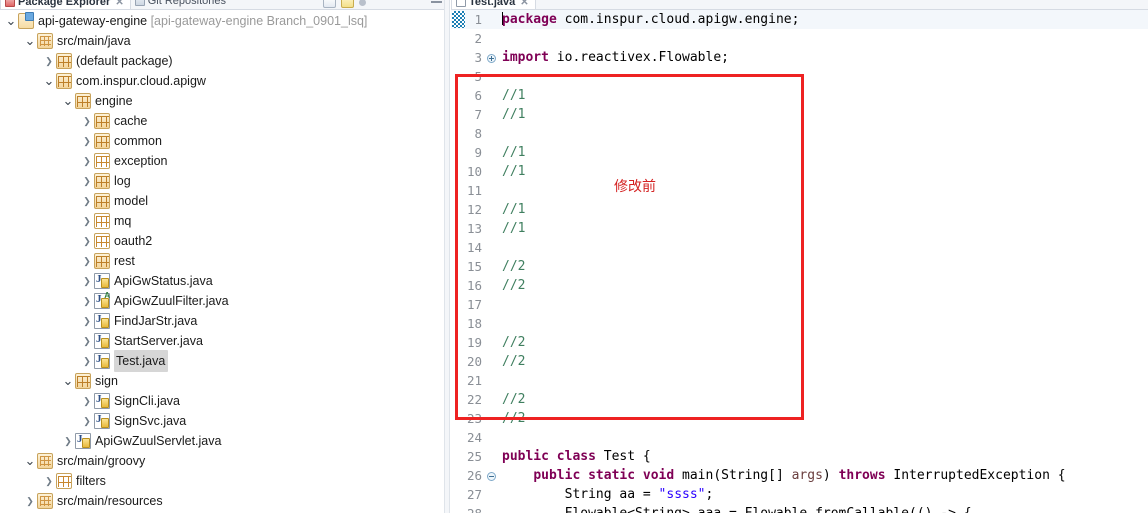 The width and height of the screenshot is (1148, 513). Describe the element at coordinates (222, 101) in the screenshot. I see `tree-item-engine: ⌄ engine` at that location.